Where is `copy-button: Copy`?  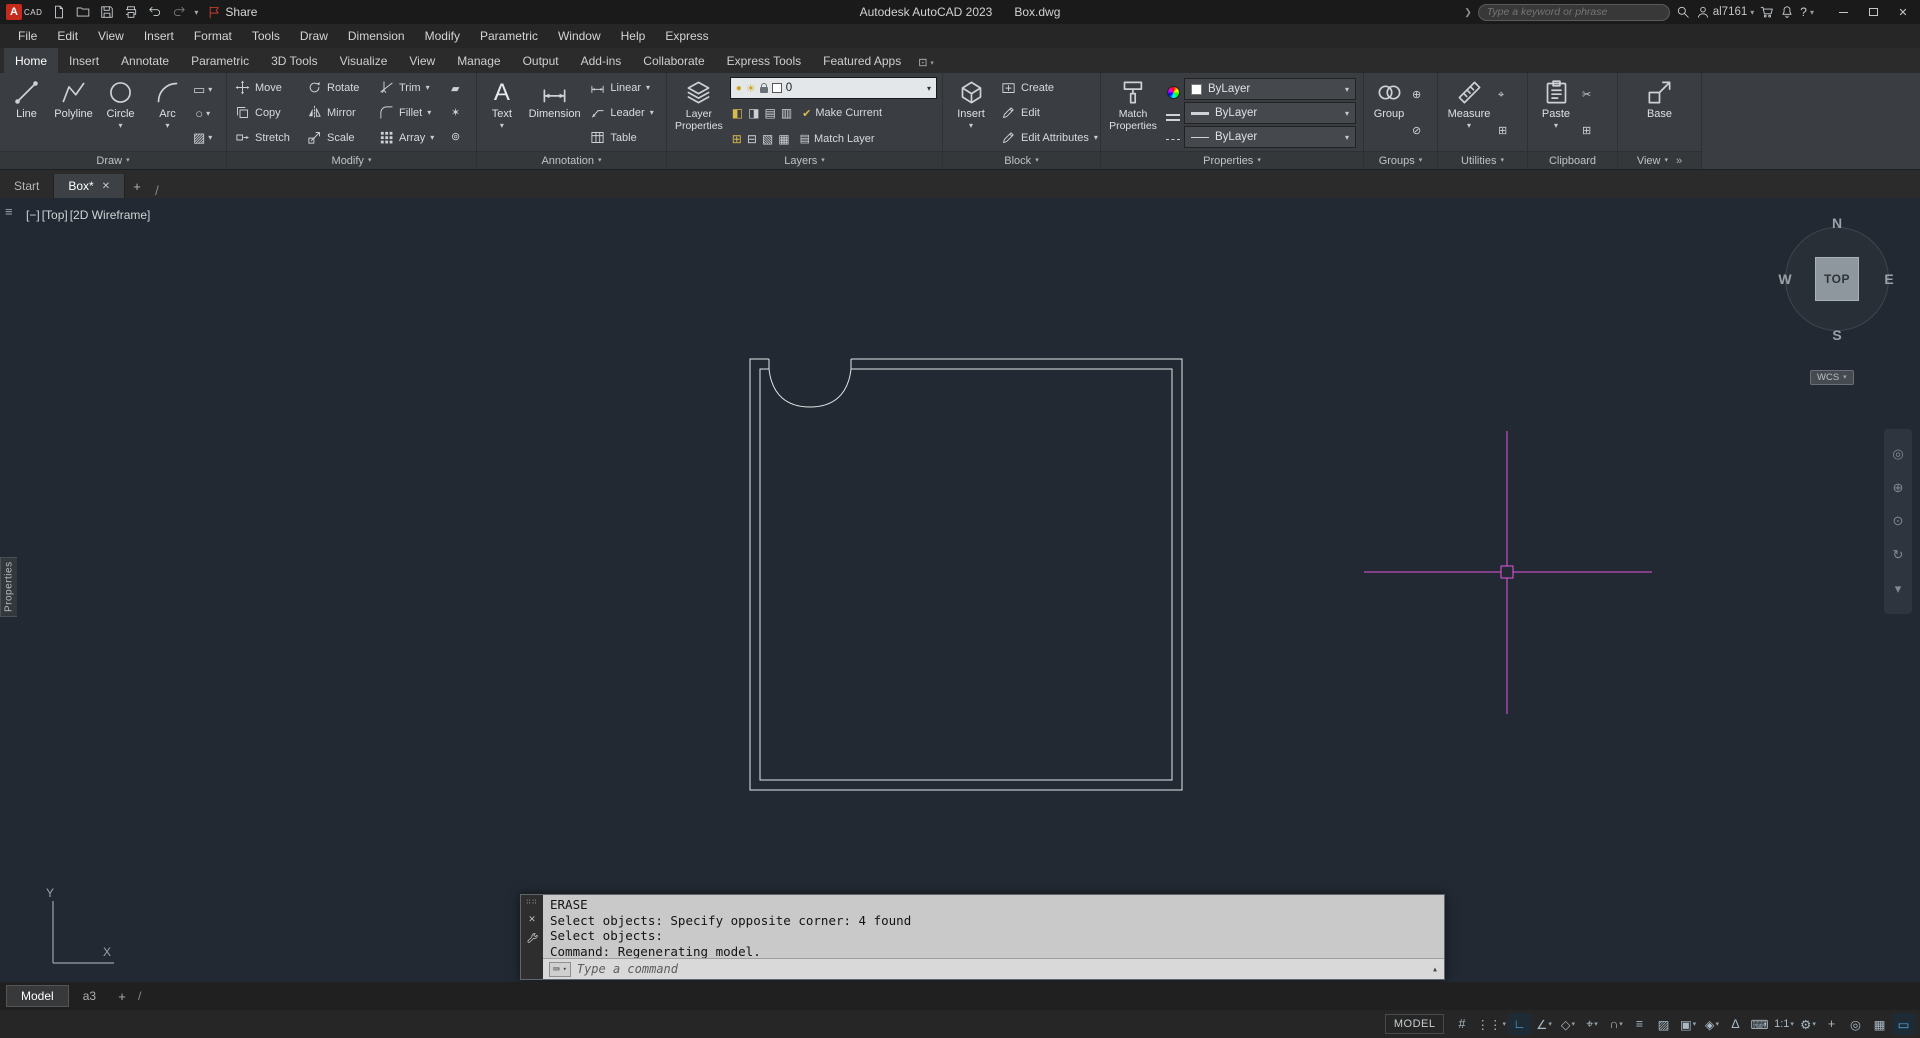
copy-button: Copy is located at coordinates (266, 112).